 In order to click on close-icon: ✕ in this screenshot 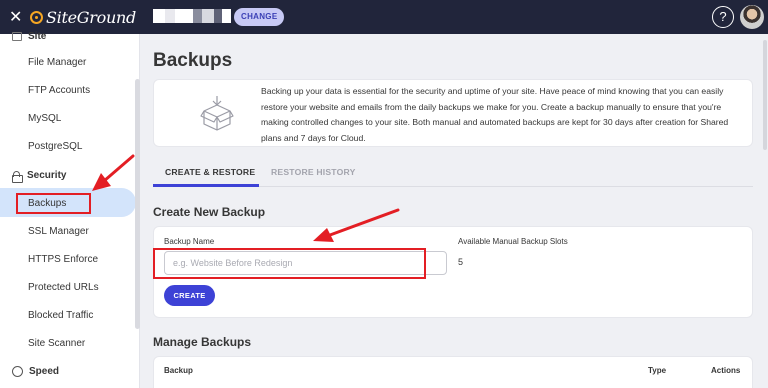, I will do `click(15, 16)`.